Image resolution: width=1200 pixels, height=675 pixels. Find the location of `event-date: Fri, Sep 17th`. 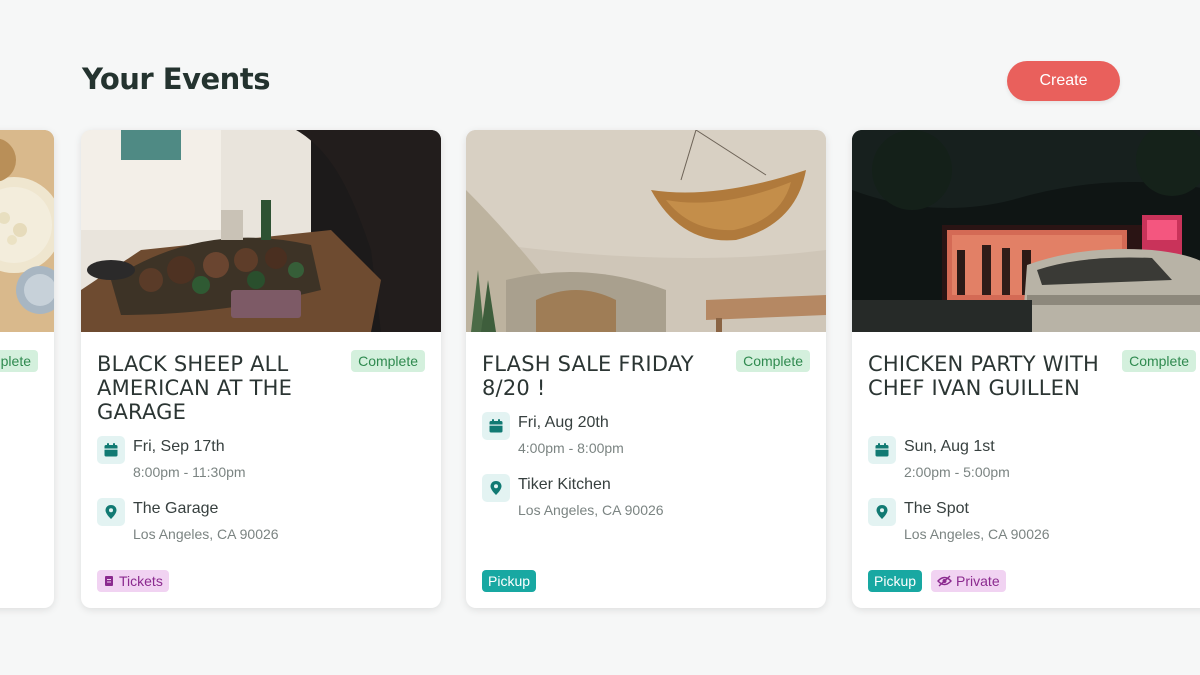

event-date: Fri, Sep 17th is located at coordinates (179, 446).